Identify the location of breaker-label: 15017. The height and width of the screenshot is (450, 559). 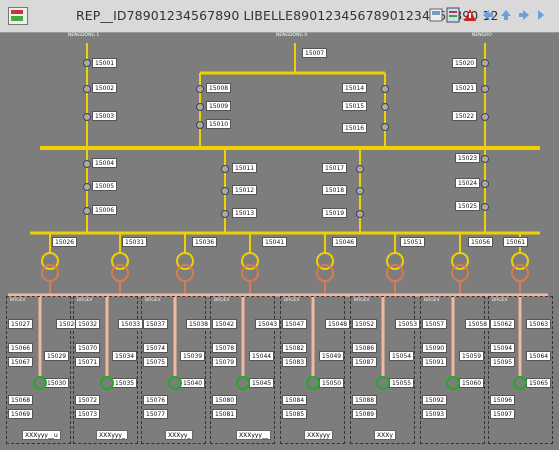
(335, 168).